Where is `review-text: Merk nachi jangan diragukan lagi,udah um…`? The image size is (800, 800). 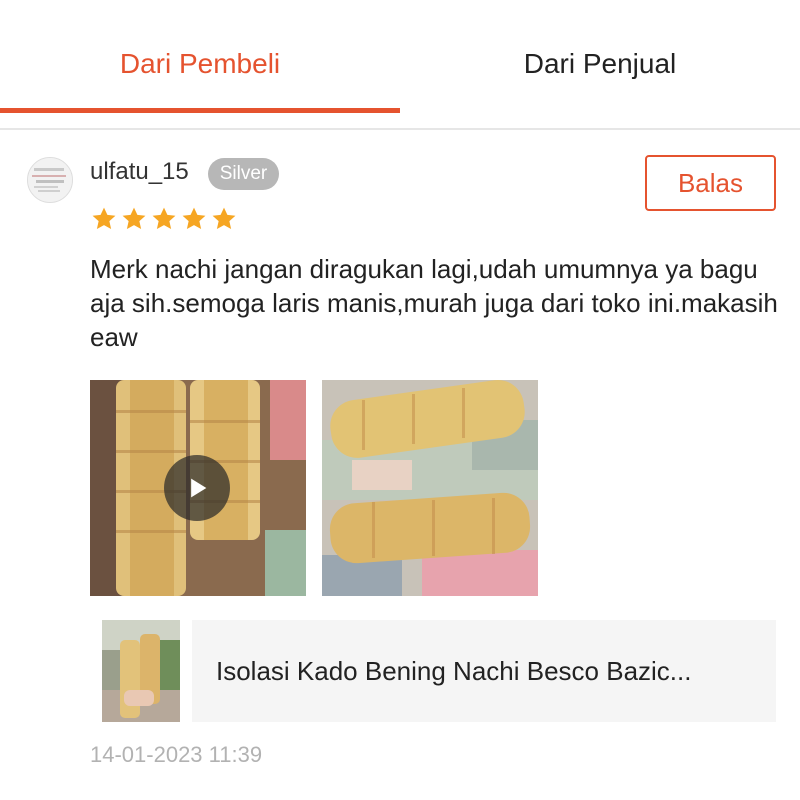
review-text: Merk nachi jangan diragukan lagi,udah um… is located at coordinates (434, 303).